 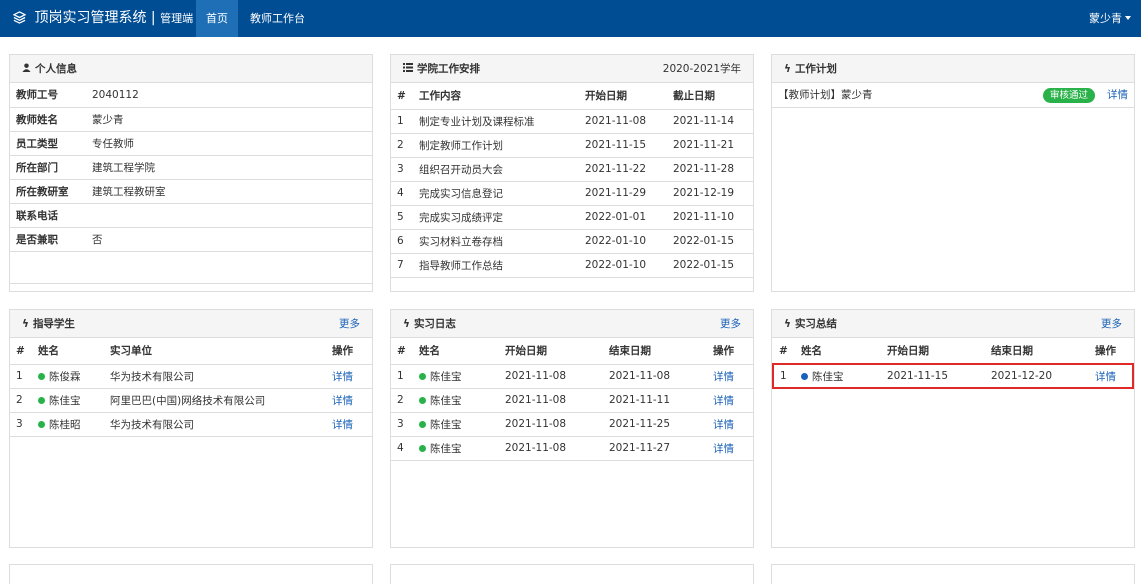 I want to click on start-date: 2021-11-22, so click(x=623, y=169).